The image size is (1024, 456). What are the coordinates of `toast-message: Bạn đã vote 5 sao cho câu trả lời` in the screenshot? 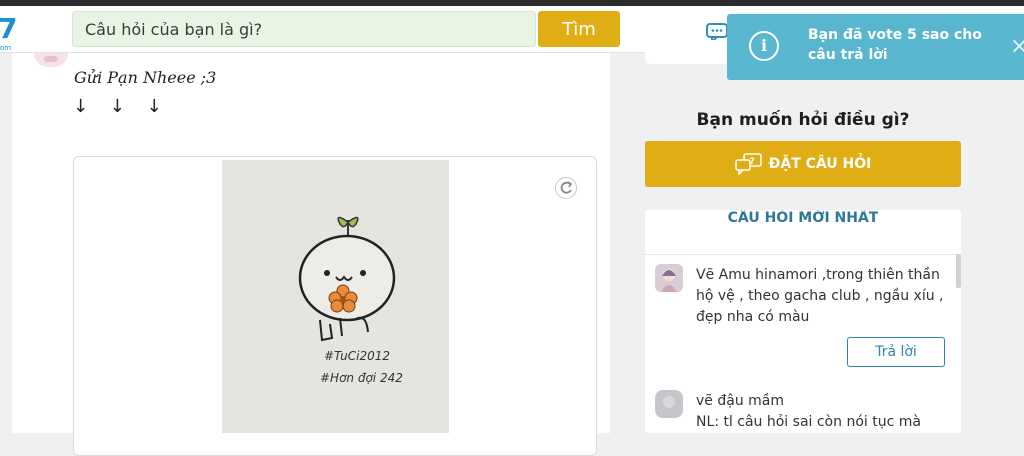 It's located at (895, 45).